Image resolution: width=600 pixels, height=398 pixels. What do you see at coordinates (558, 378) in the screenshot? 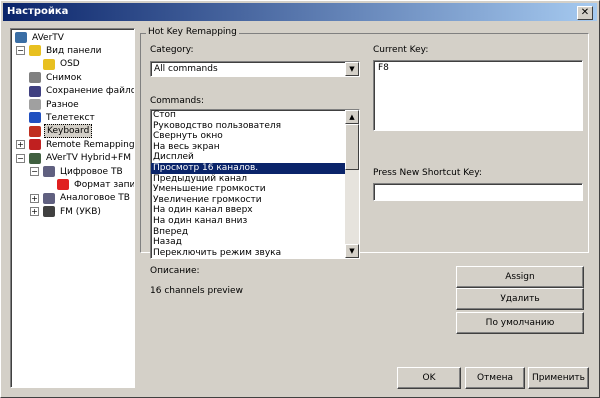
I see `apply-button: Применить` at bounding box center [558, 378].